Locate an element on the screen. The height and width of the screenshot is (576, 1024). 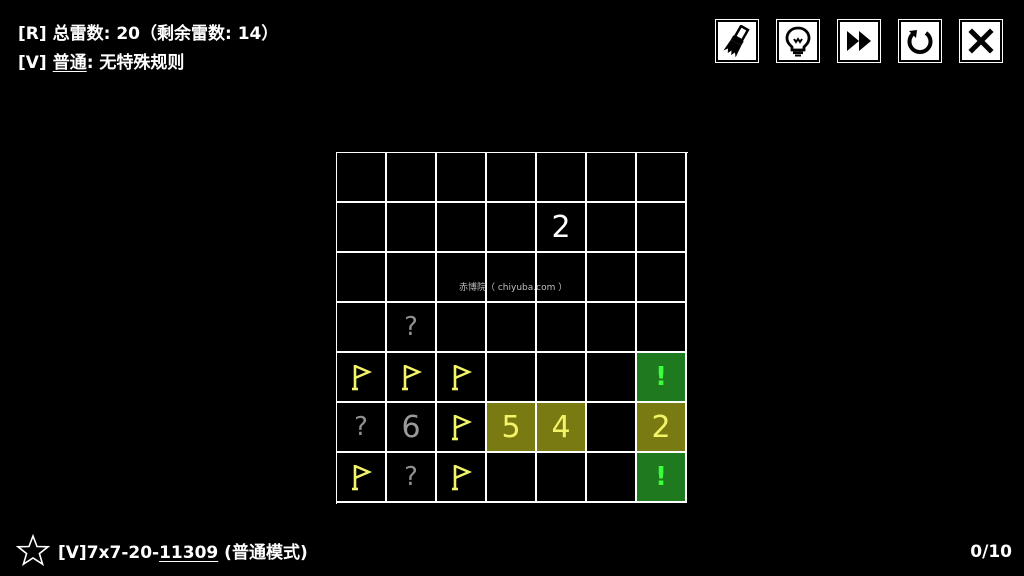
variant-rule-tag: [V] is located at coordinates (32, 63).